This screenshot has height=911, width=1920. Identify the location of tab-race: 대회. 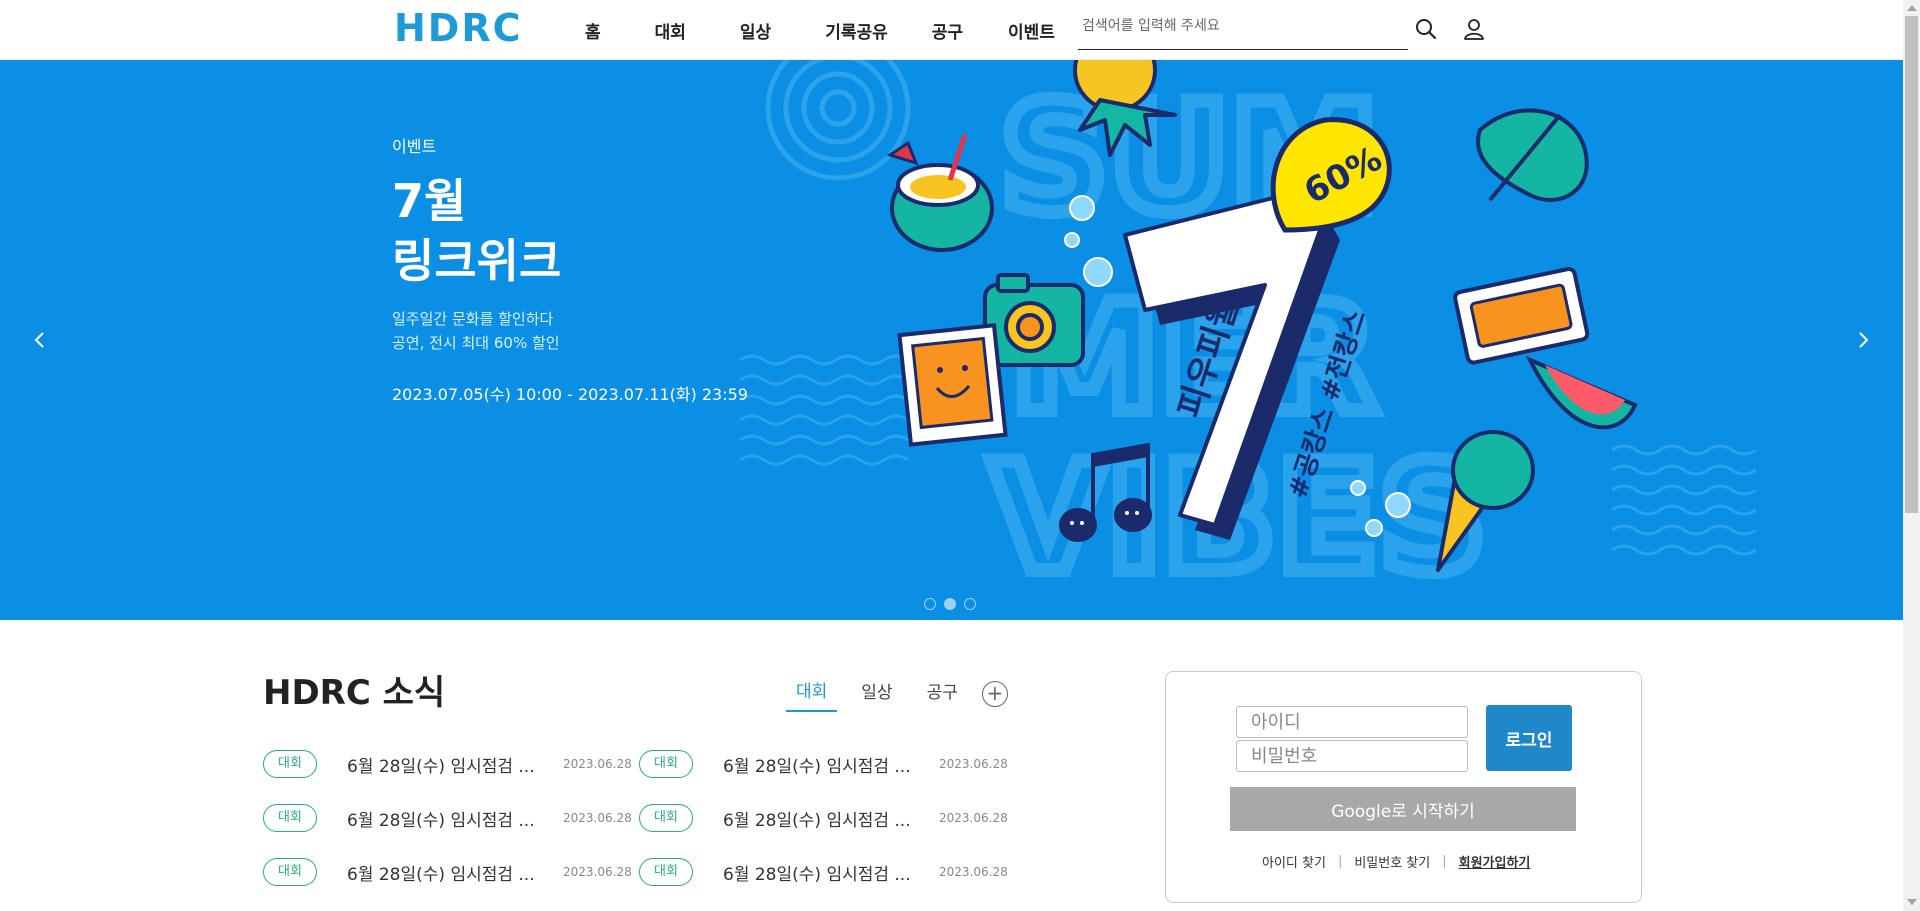
(812, 693).